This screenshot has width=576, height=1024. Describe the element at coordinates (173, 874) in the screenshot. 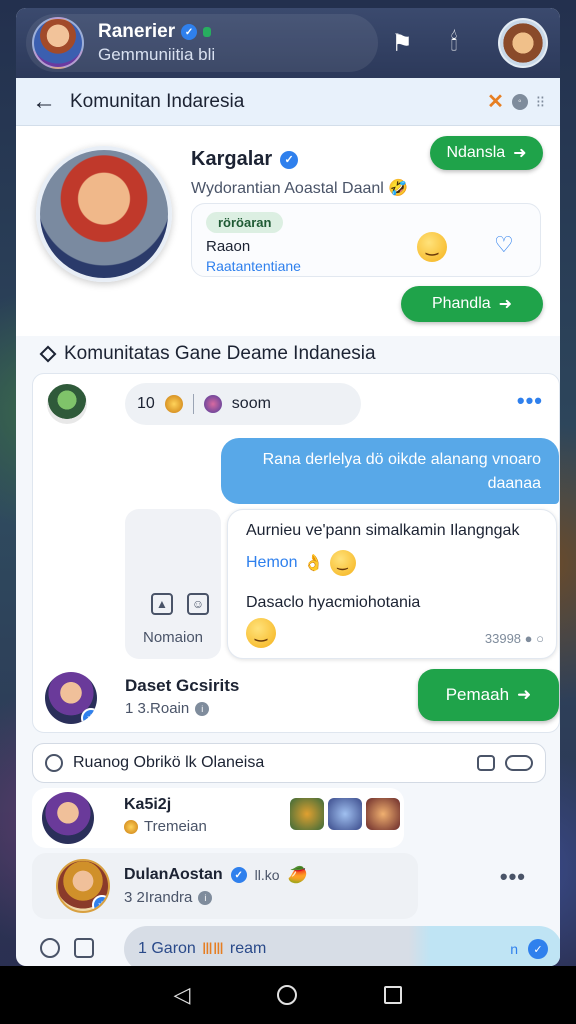

I see `list-item-name: DulanAostan` at that location.